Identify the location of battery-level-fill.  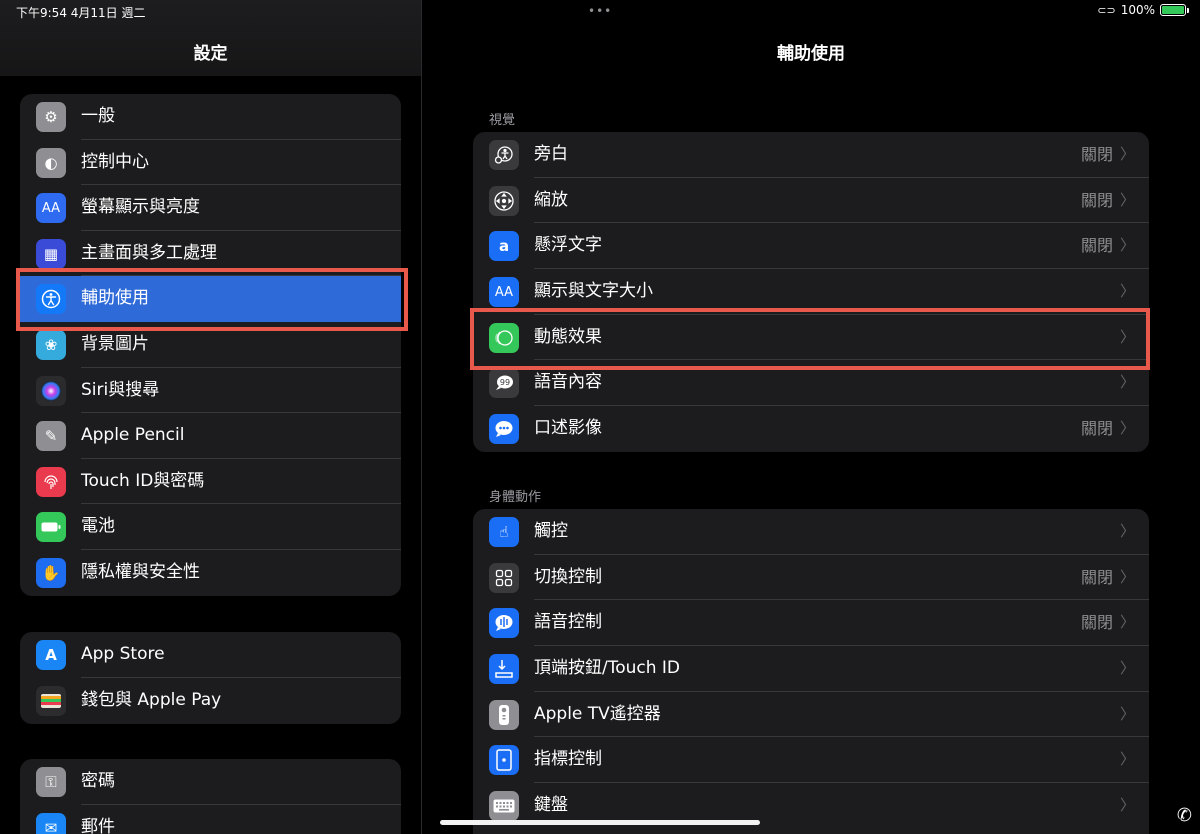
(1173, 10).